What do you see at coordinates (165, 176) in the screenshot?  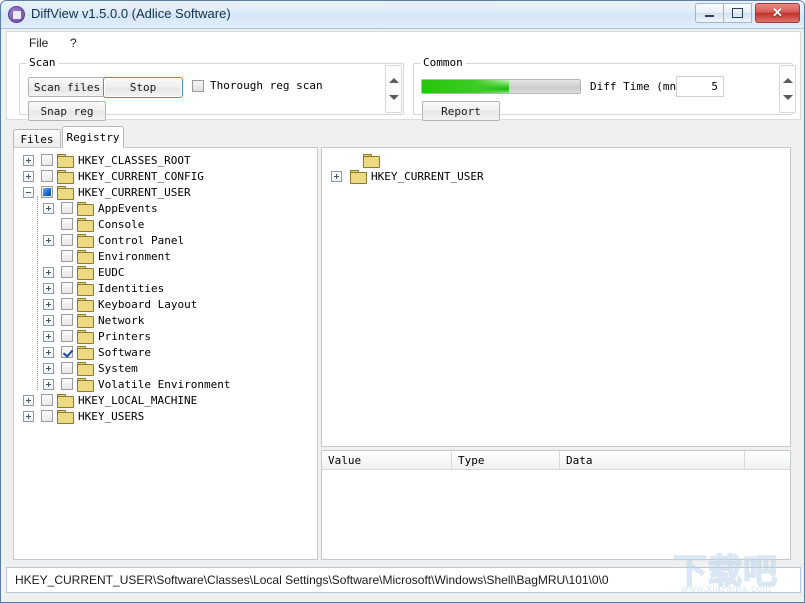 I see `tree-item: HKEY_CURRENT_CONFIG` at bounding box center [165, 176].